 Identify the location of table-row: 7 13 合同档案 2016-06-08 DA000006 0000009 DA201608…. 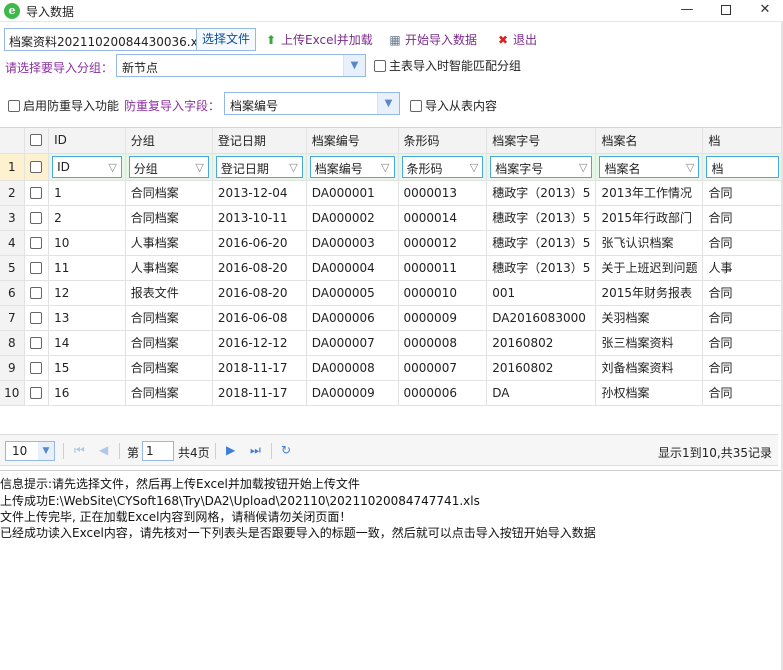
(391, 318).